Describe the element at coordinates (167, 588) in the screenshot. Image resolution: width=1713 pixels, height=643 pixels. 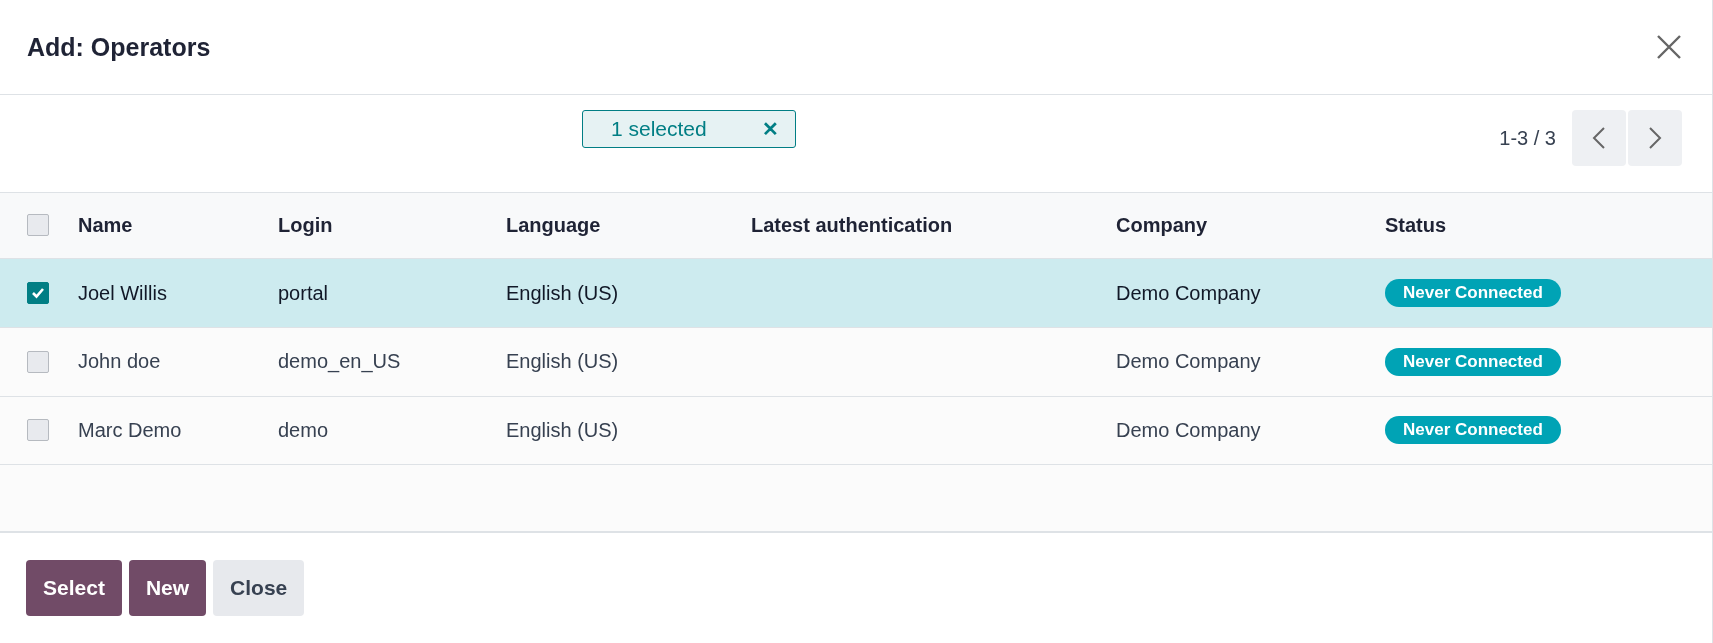
I see `dialog-button: New` at that location.